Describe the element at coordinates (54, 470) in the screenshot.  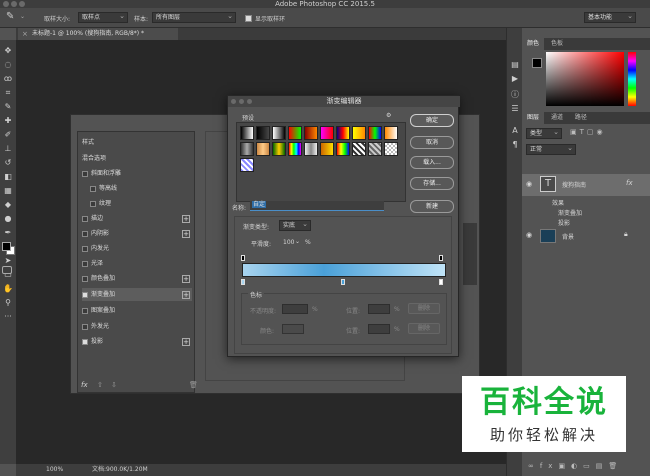
I see `zoom-level: 100%` at that location.